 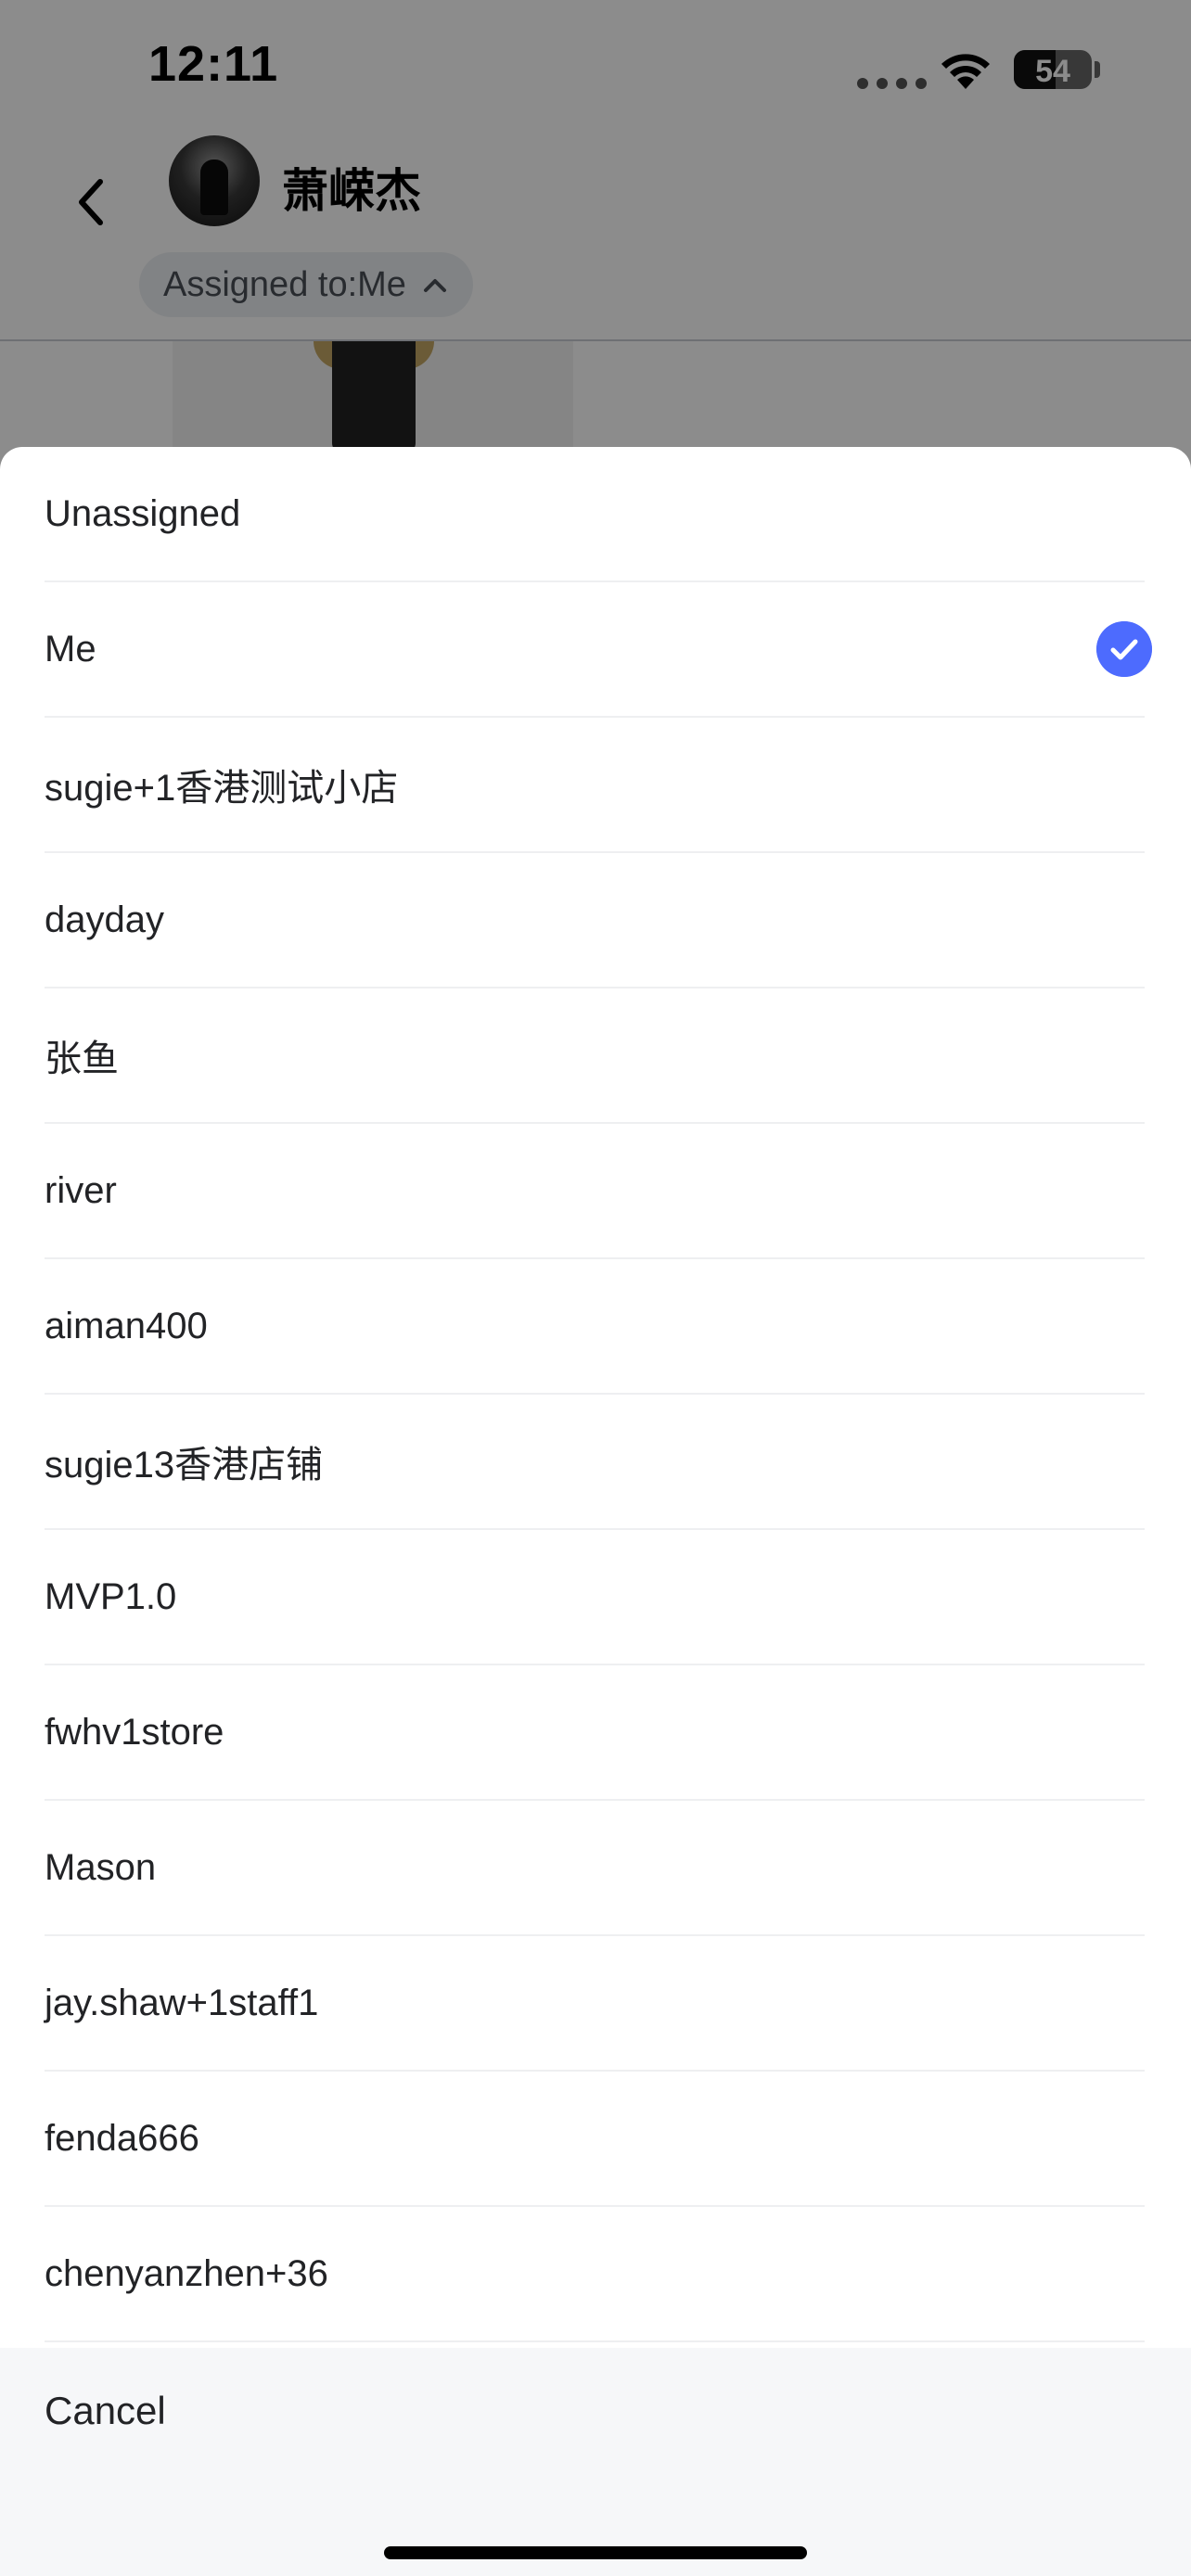 I want to click on assignee-option-label: 张鱼, so click(x=82, y=1059).